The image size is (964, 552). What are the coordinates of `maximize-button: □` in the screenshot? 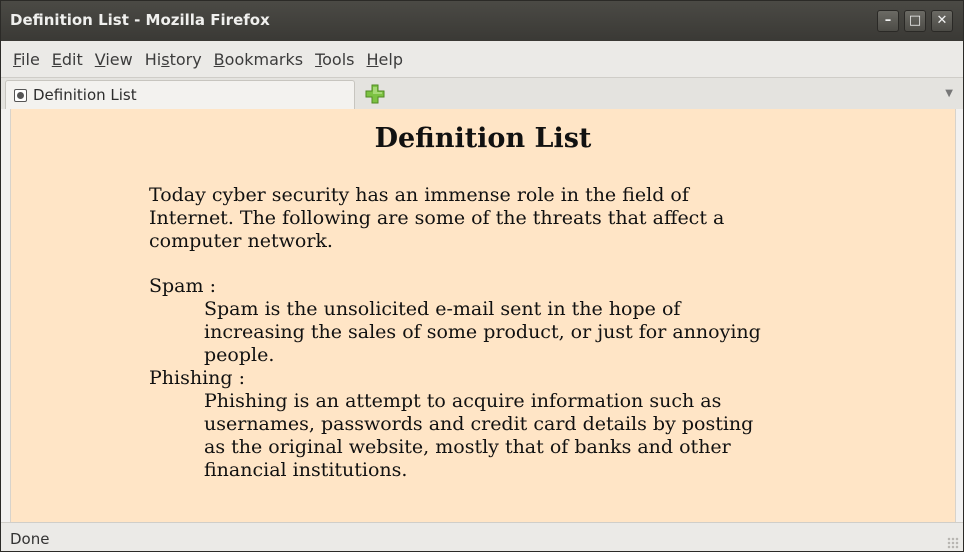 It's located at (915, 21).